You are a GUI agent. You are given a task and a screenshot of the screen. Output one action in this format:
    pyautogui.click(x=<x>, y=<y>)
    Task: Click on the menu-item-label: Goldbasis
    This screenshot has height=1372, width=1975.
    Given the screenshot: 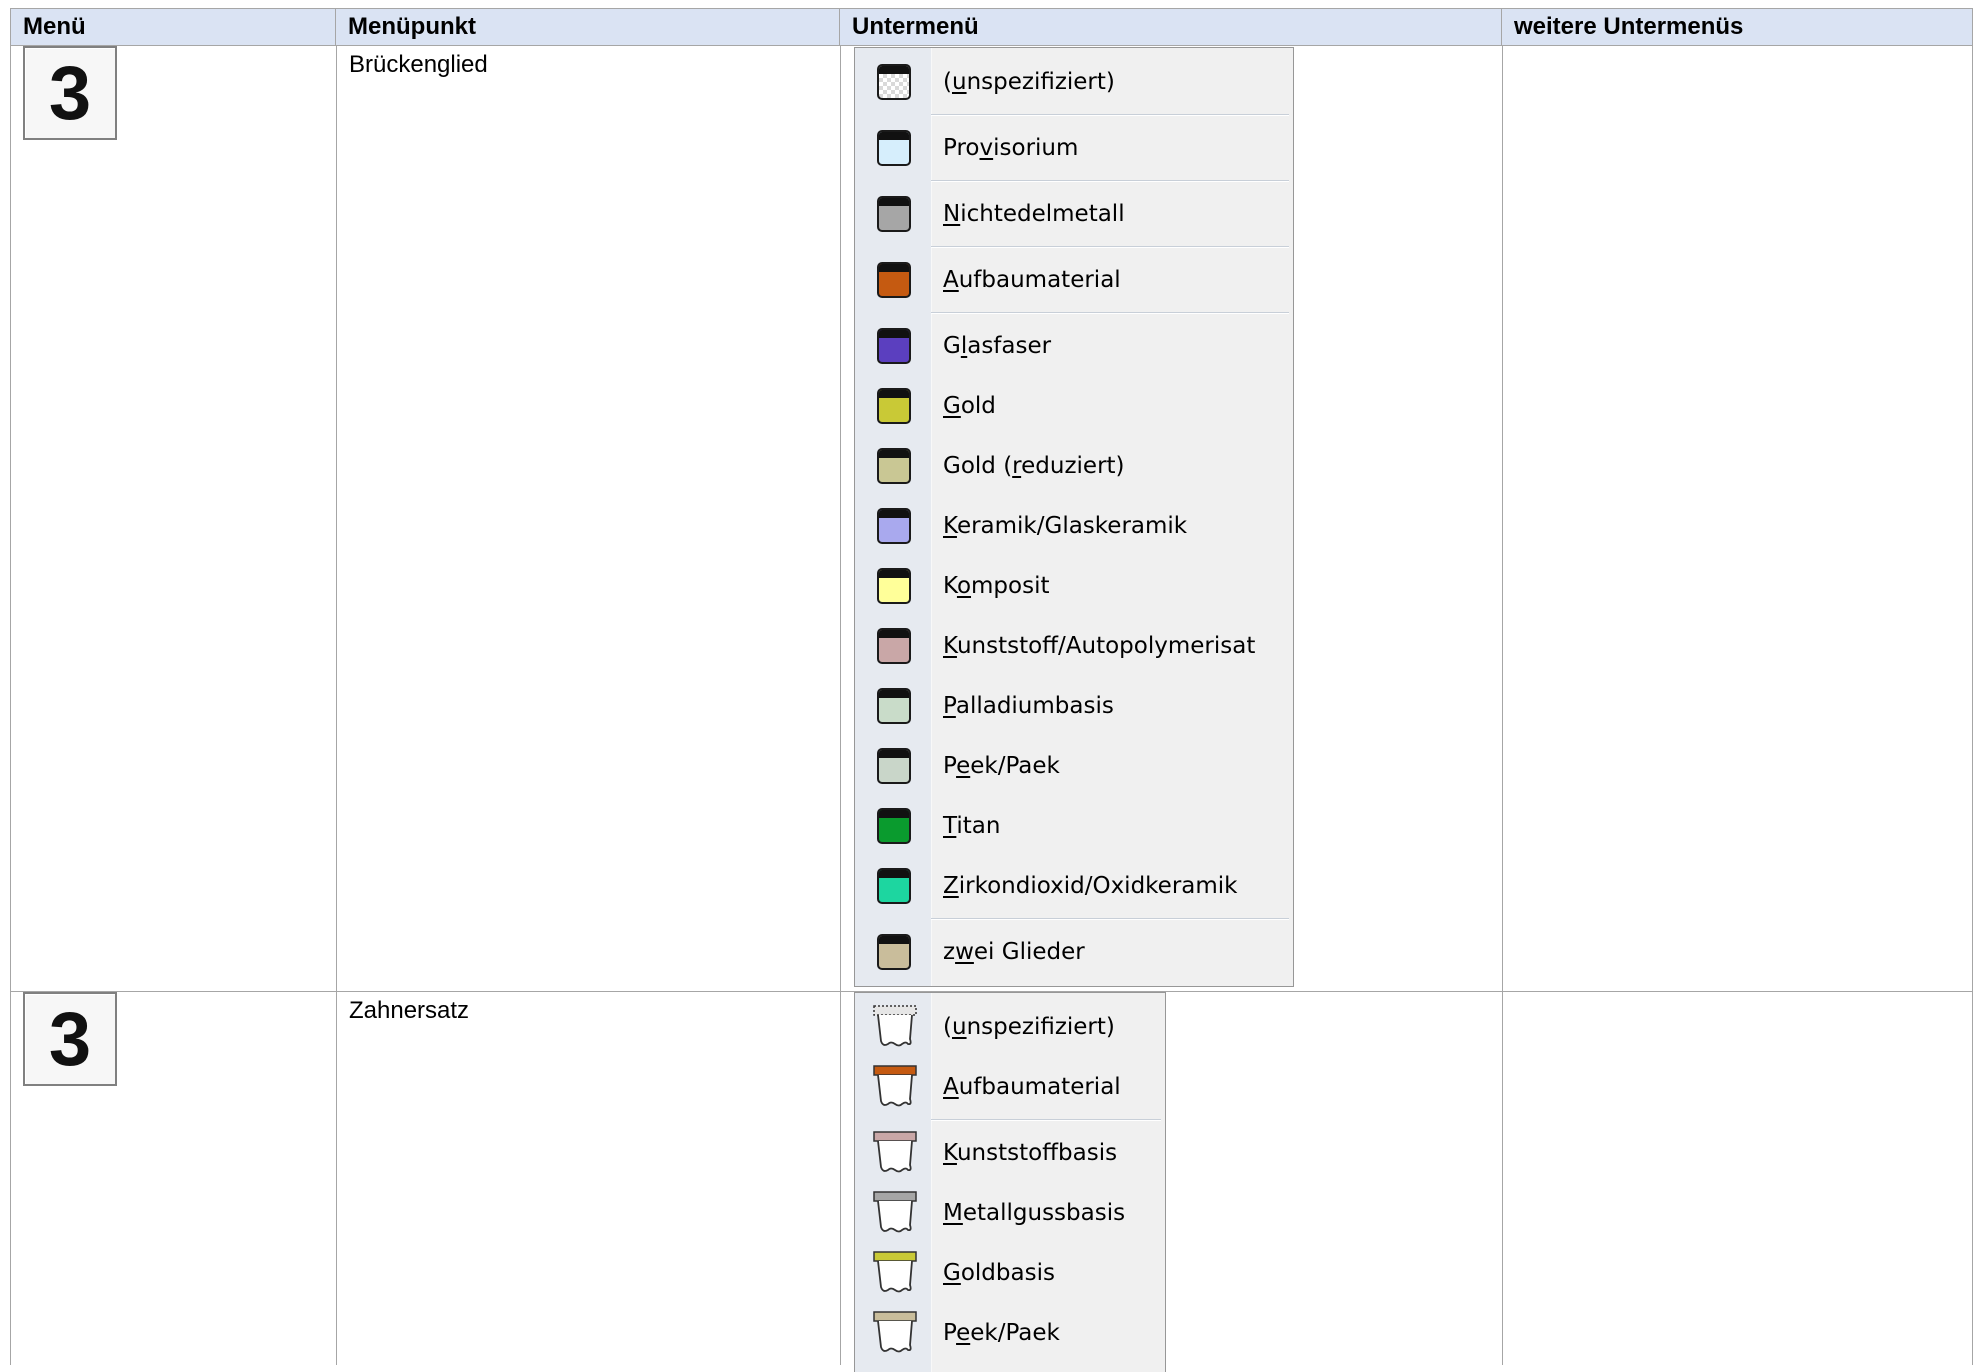 What is the action you would take?
    pyautogui.click(x=999, y=1273)
    